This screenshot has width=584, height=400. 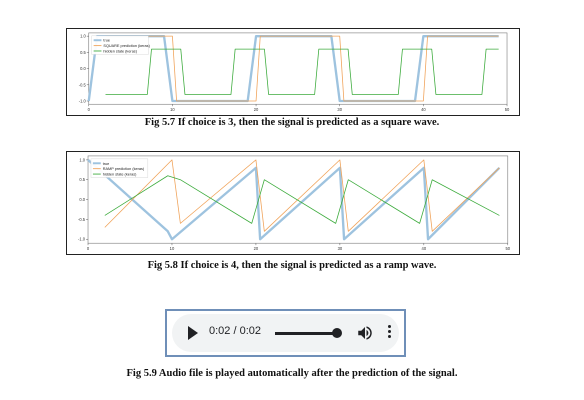 What do you see at coordinates (124, 169) in the screenshot?
I see `legend-label: RAMP prediction (keras)` at bounding box center [124, 169].